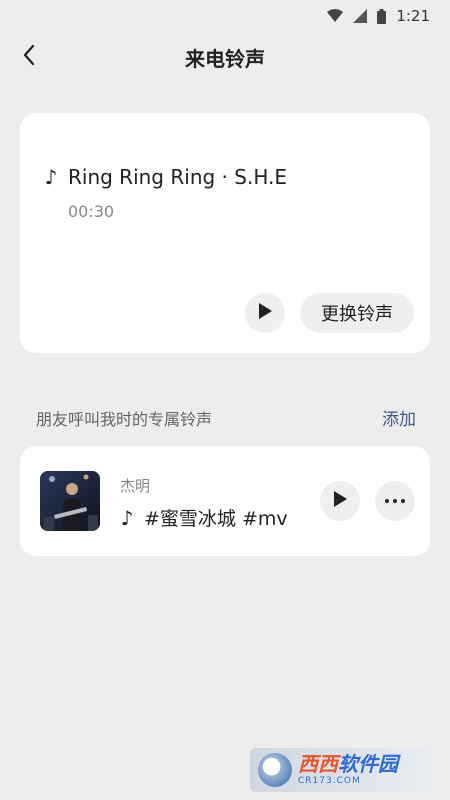  Describe the element at coordinates (318, 764) in the screenshot. I see `watermark-main-a: 西西` at that location.